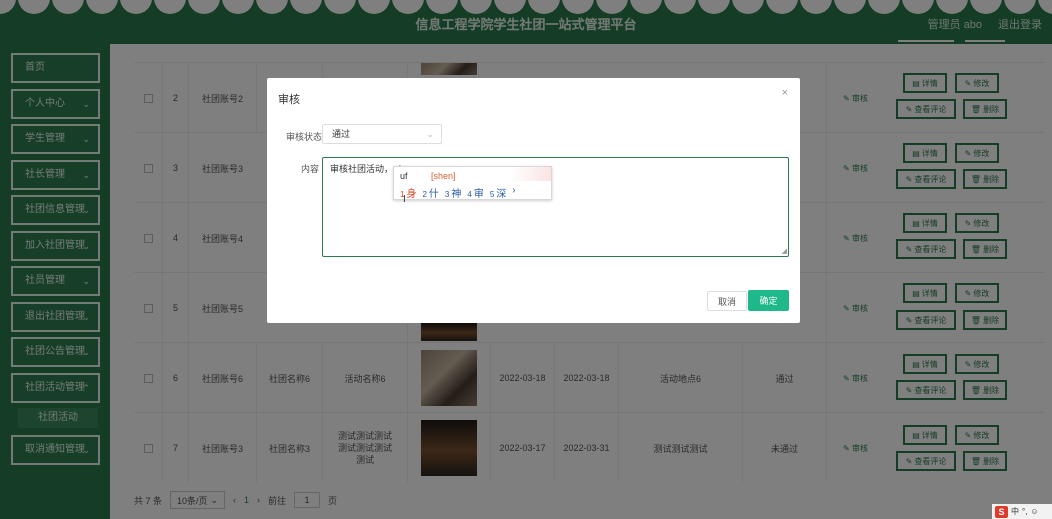 The height and width of the screenshot is (519, 1052). Describe the element at coordinates (430, 134) in the screenshot. I see `chevron-down-icon: ⌄` at that location.